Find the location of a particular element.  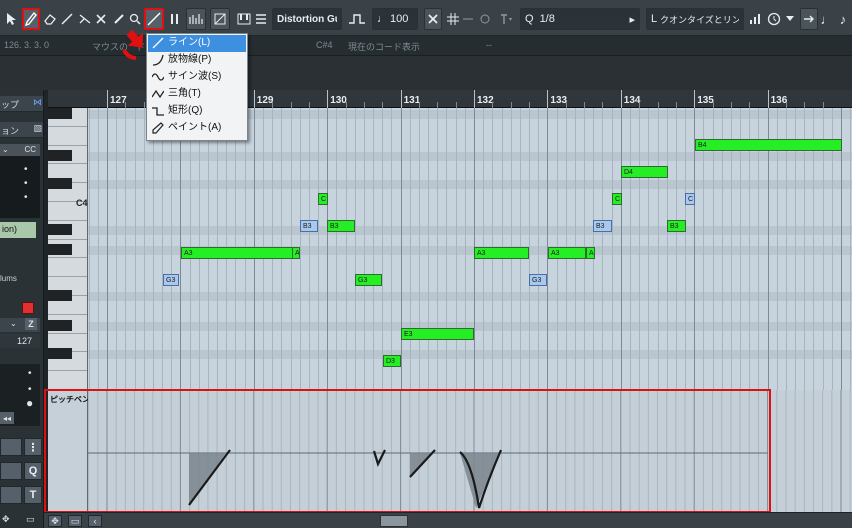

inspector-tab-a is located at coordinates (11, 447).